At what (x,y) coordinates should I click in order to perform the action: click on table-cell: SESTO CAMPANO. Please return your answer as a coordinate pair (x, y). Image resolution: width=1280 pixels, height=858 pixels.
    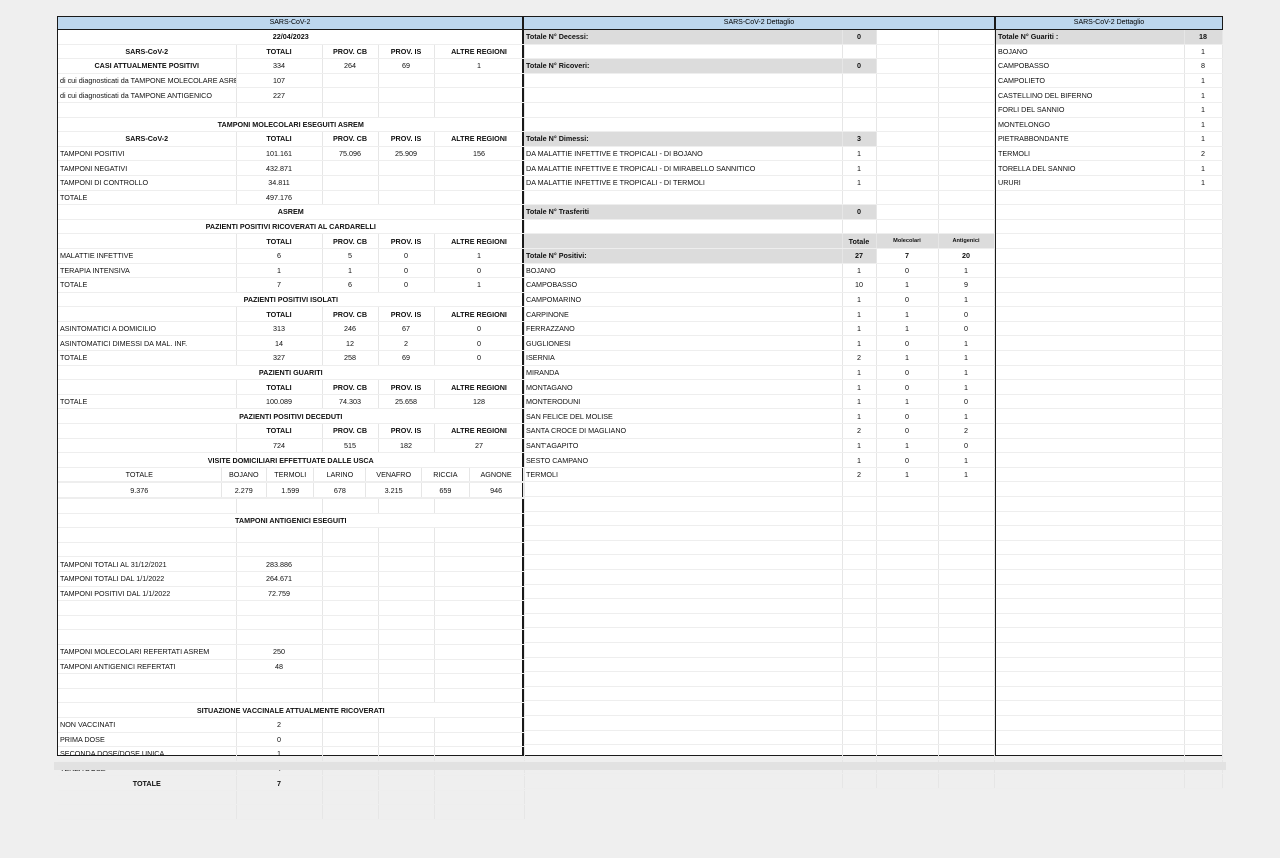
    Looking at the image, I should click on (683, 460).